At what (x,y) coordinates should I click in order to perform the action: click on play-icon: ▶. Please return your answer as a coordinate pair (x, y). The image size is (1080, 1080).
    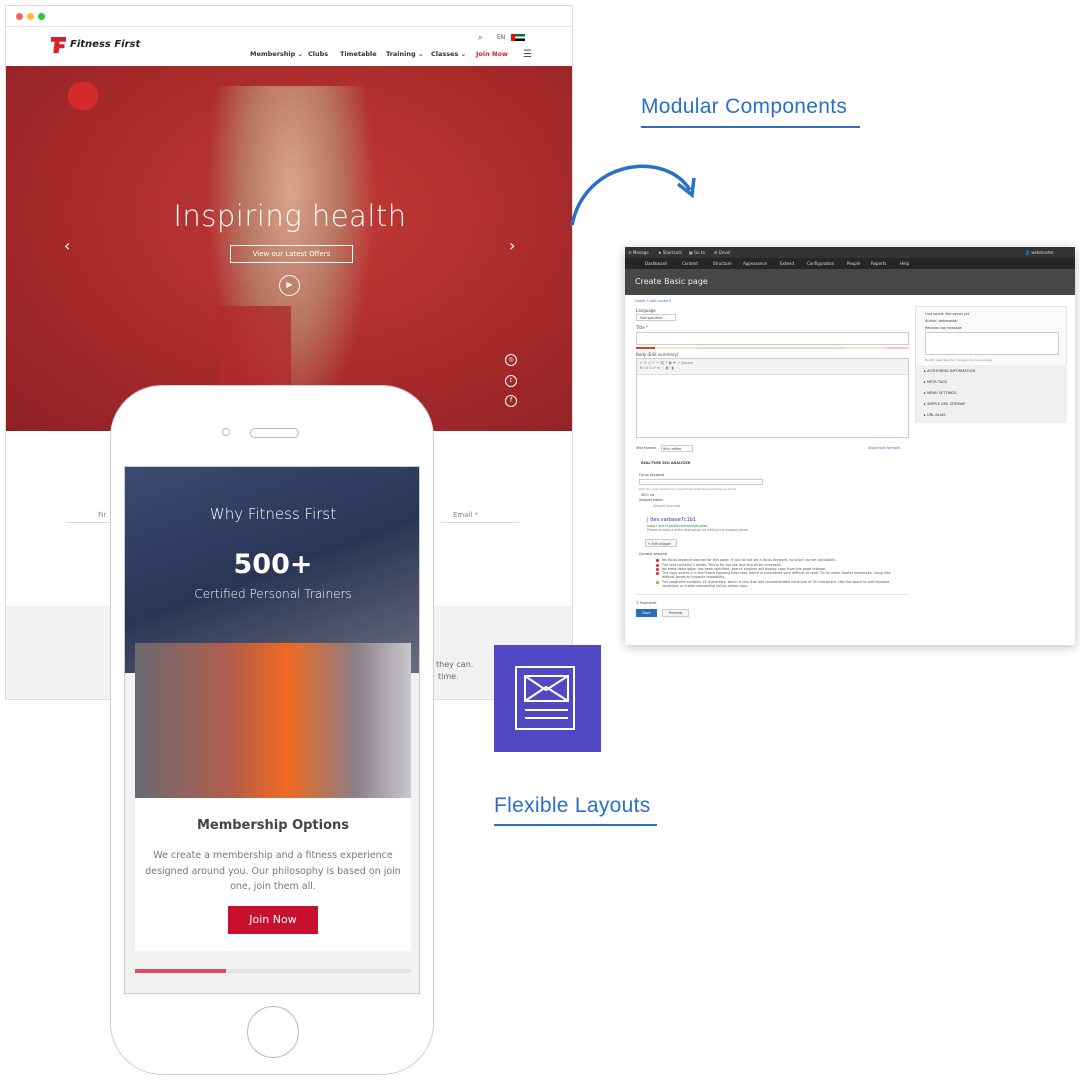
    Looking at the image, I should click on (289, 285).